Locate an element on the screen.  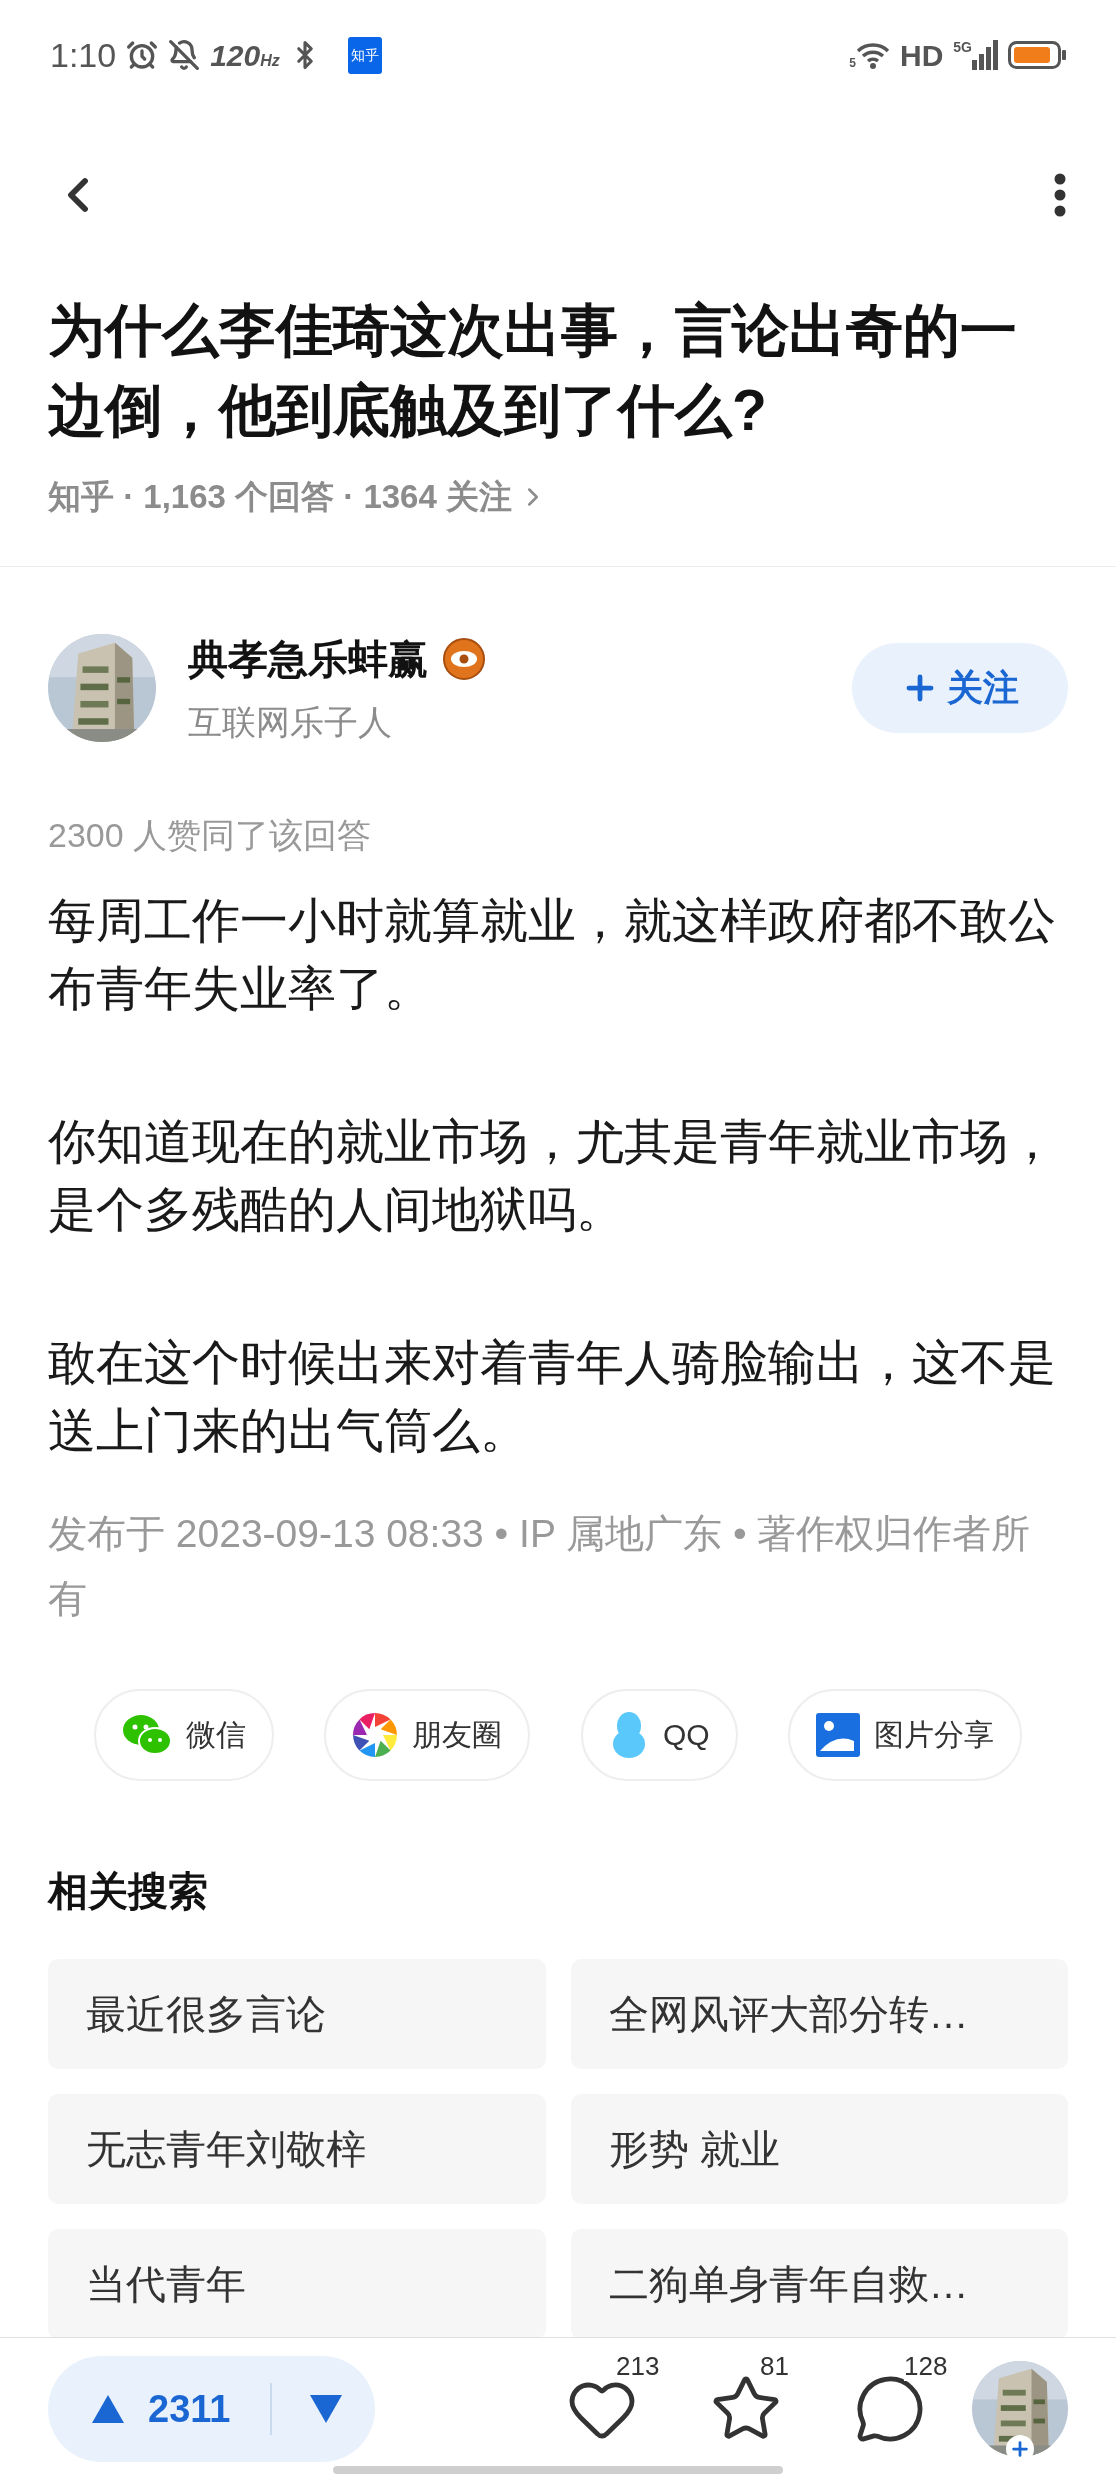
related-search-item: 形势 就业 is located at coordinates (819, 2148).